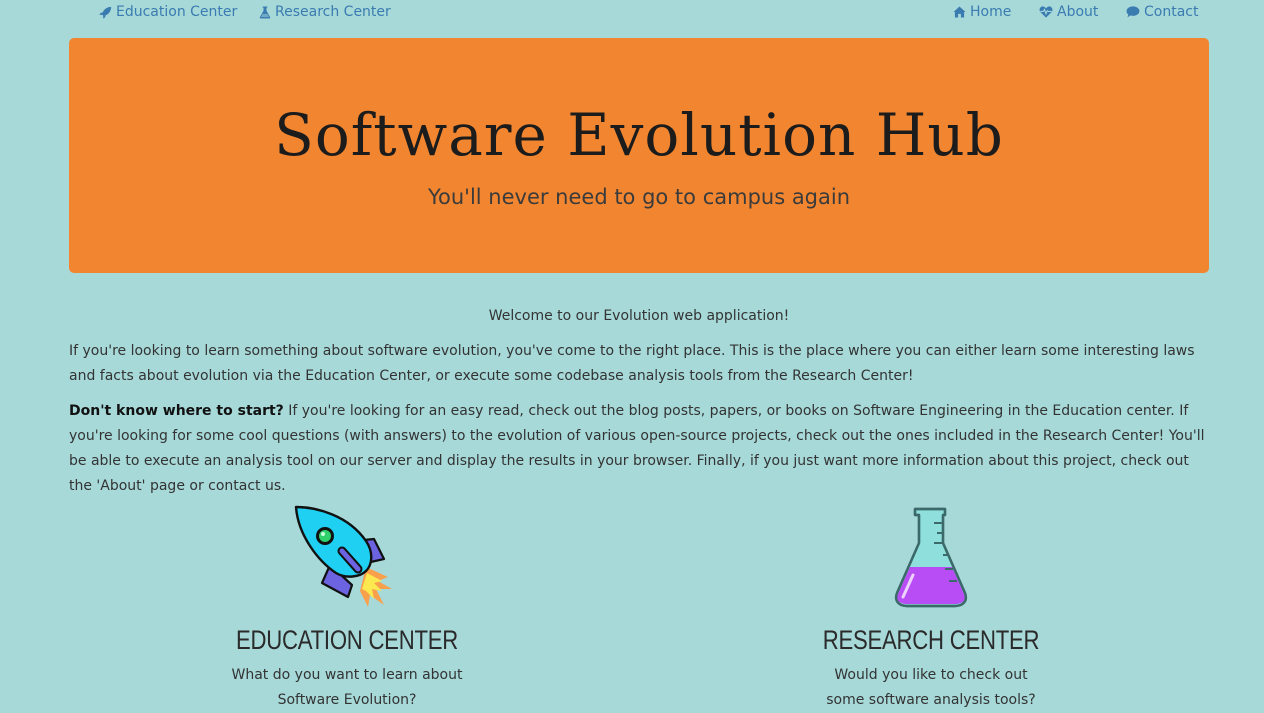 Image resolution: width=1264 pixels, height=713 pixels. I want to click on nav-link-education-center: Education Center, so click(168, 12).